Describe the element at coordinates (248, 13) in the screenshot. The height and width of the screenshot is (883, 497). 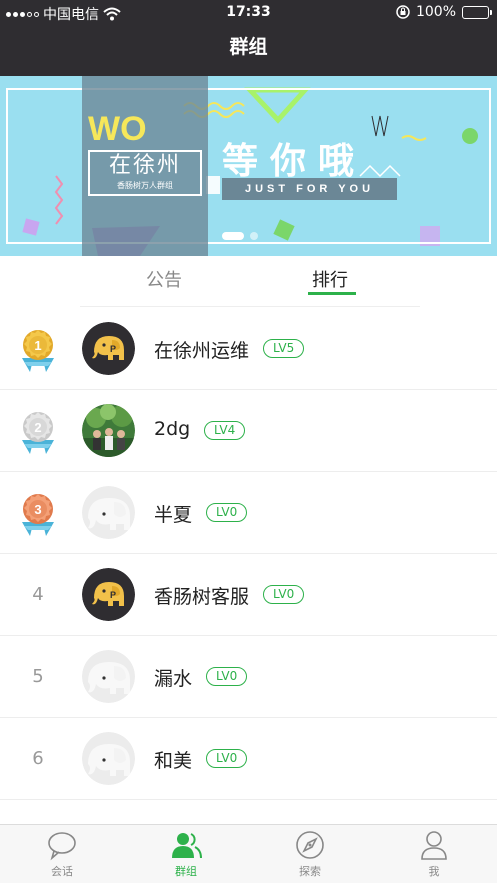
I see `status-bar: 中国电信 17:33 100%` at that location.